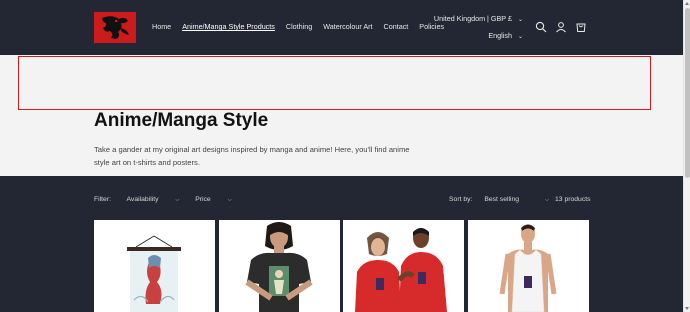  I want to click on language-selector-label: English, so click(500, 35).